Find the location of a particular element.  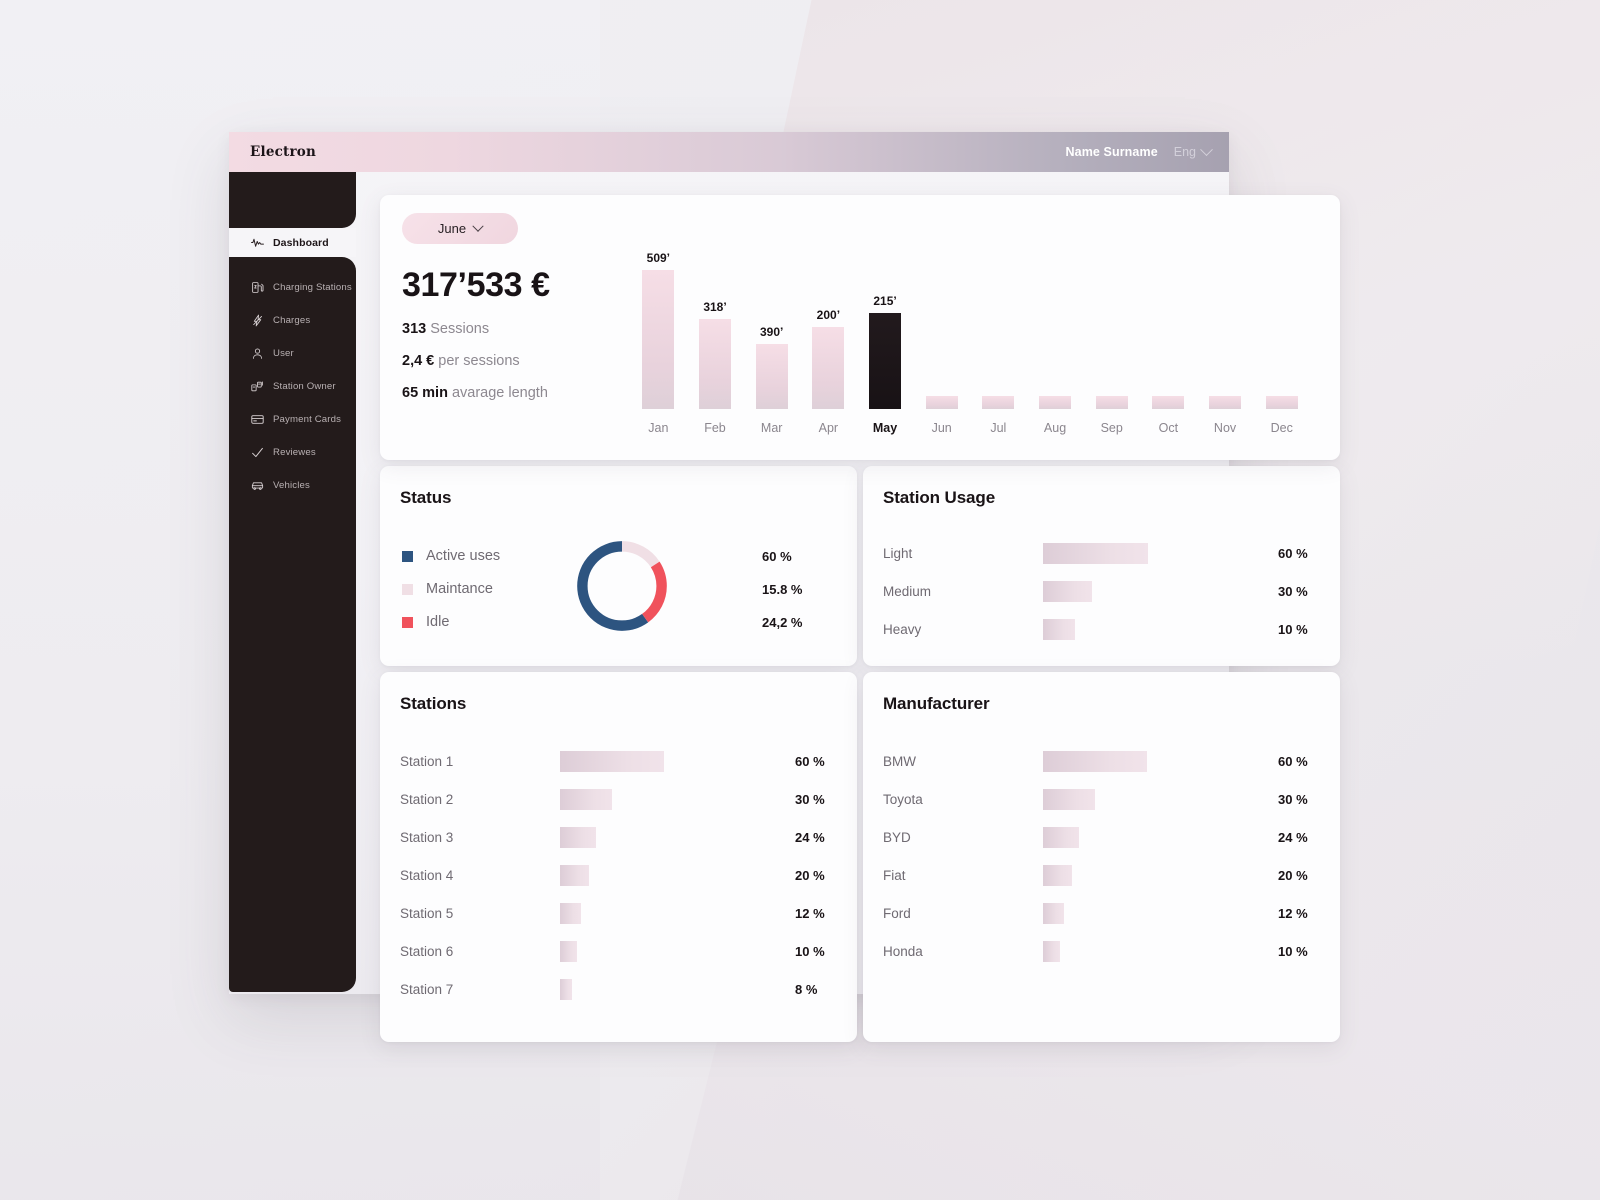

sidebar-item-label: User is located at coordinates (283, 353).